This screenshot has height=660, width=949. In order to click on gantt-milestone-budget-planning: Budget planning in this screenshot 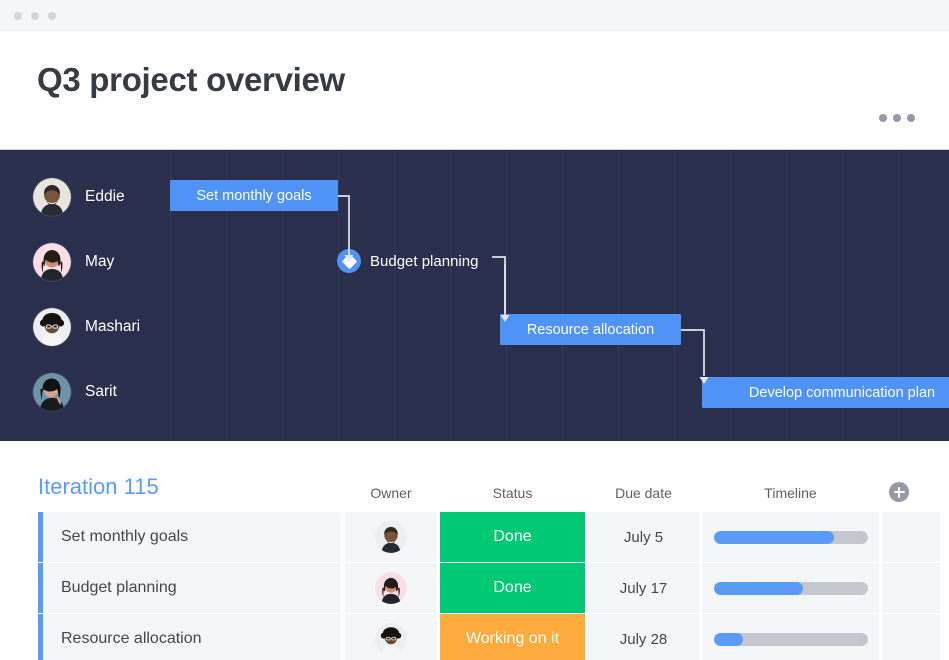, I will do `click(407, 261)`.